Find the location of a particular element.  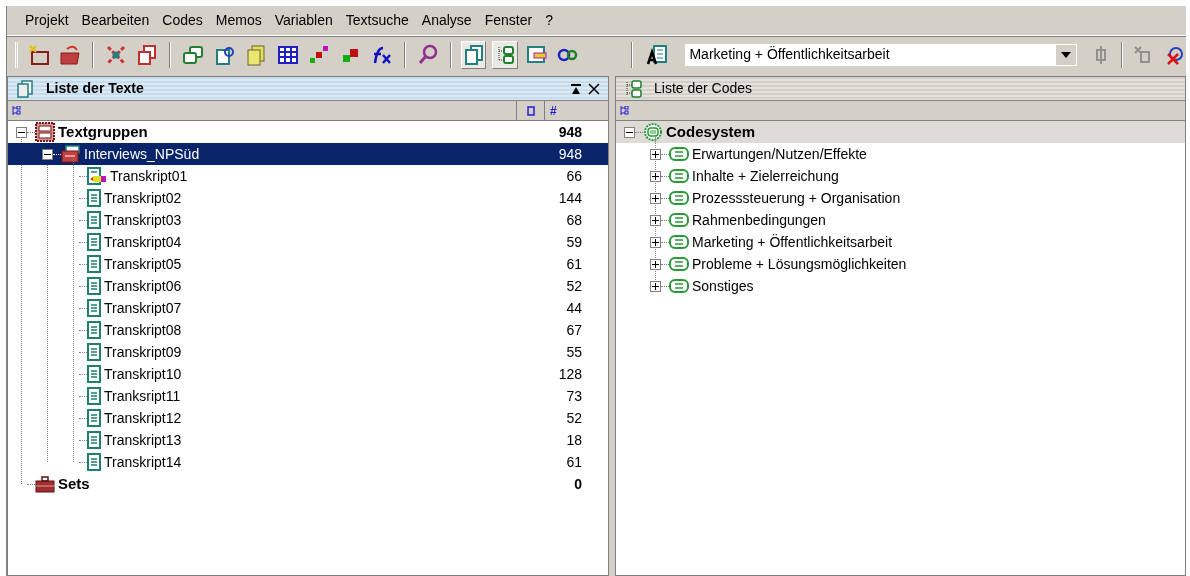

tree-row: Transkript10 128 is located at coordinates (308, 374).